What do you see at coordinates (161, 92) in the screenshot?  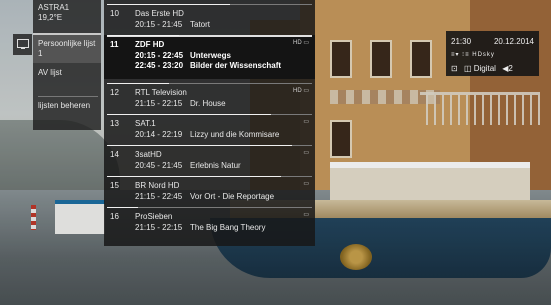 I see `channel-name: RTL Television` at bounding box center [161, 92].